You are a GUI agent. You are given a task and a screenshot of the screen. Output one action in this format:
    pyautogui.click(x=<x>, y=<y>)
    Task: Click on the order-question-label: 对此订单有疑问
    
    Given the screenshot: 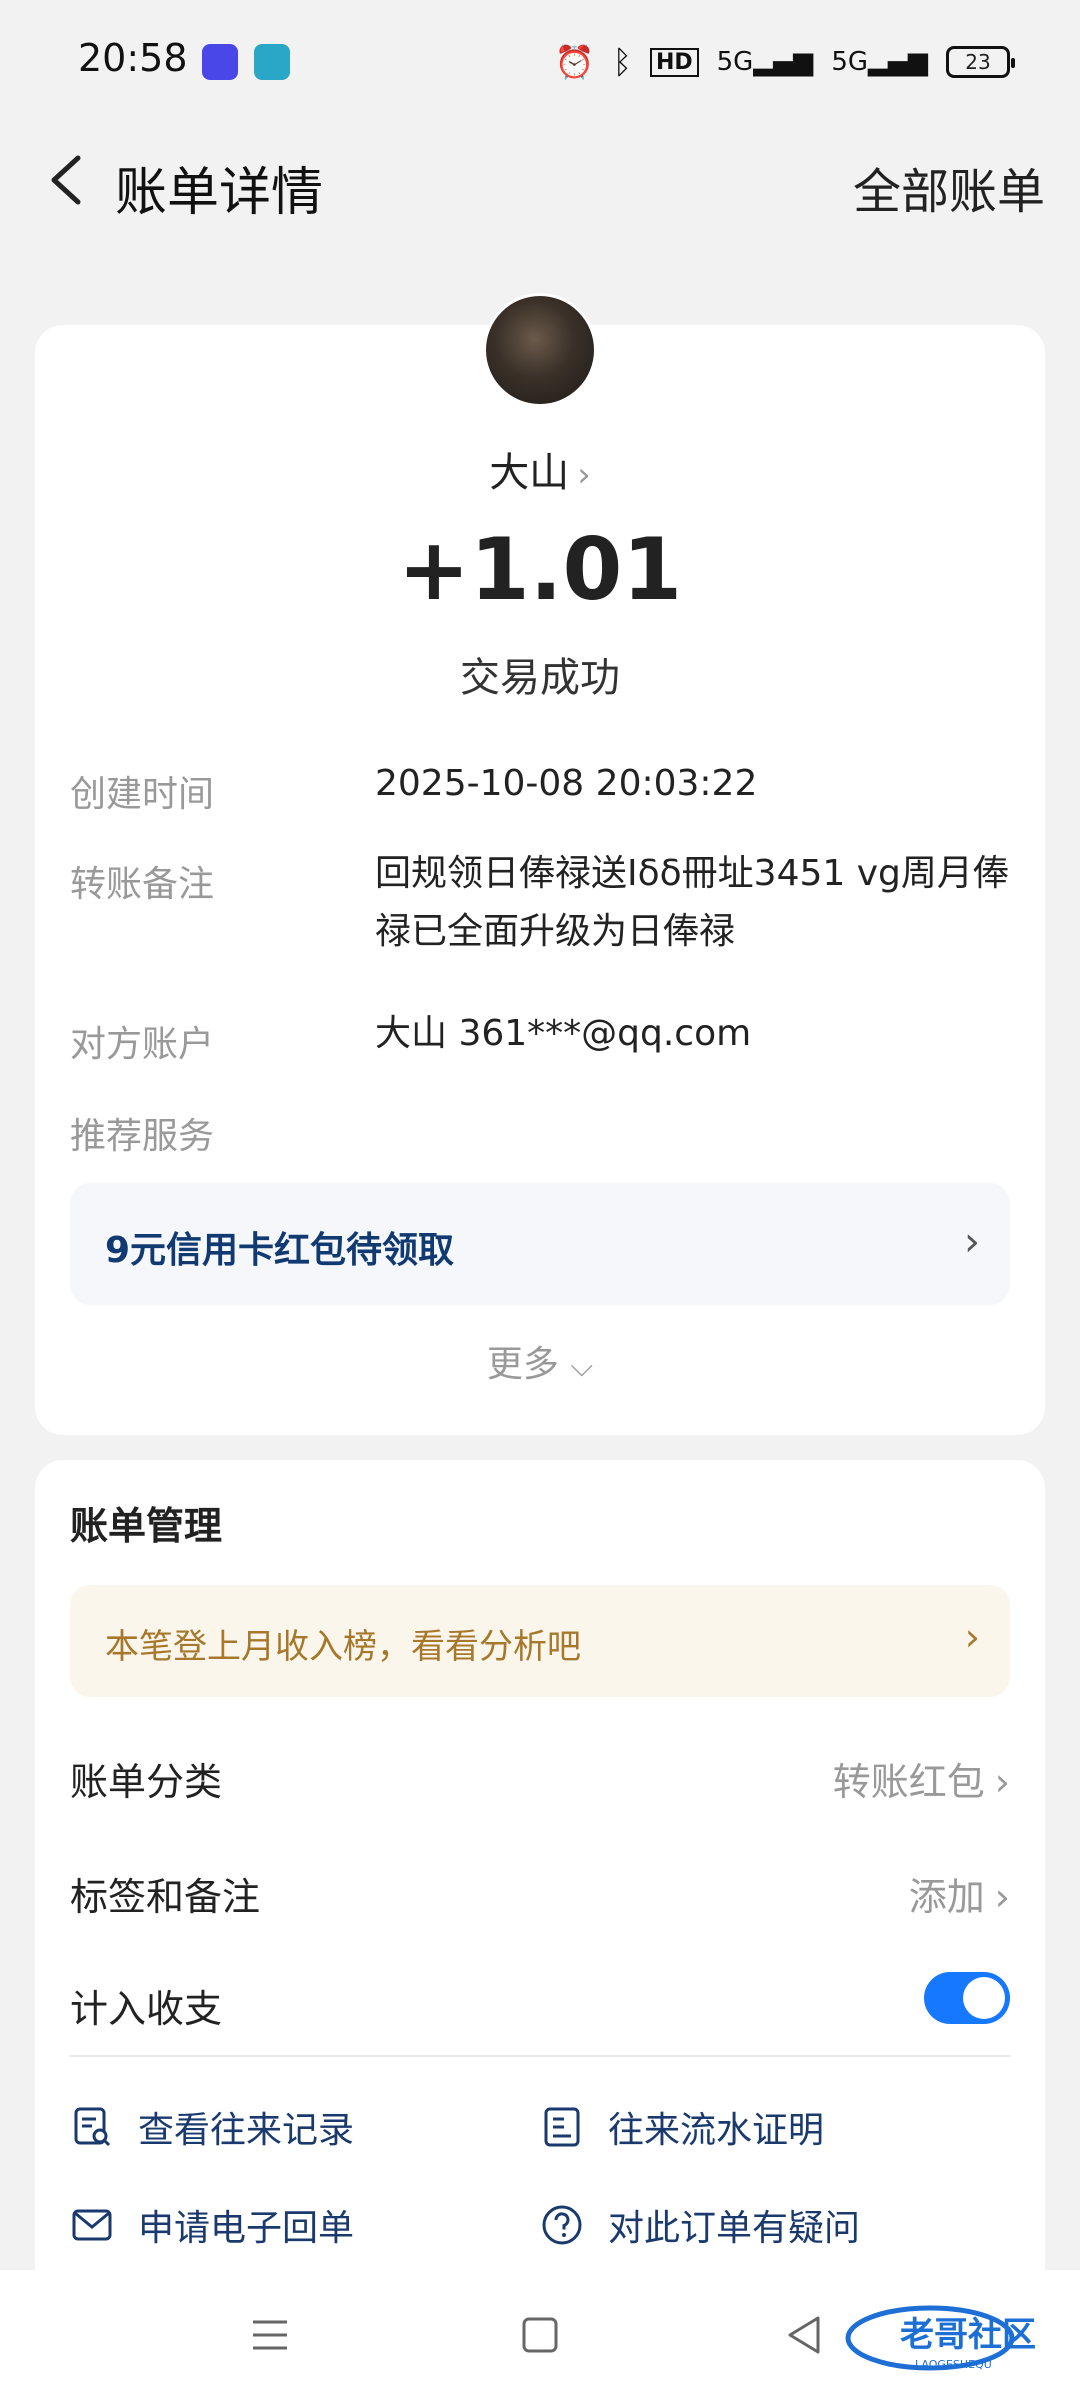 What is the action you would take?
    pyautogui.click(x=734, y=2228)
    